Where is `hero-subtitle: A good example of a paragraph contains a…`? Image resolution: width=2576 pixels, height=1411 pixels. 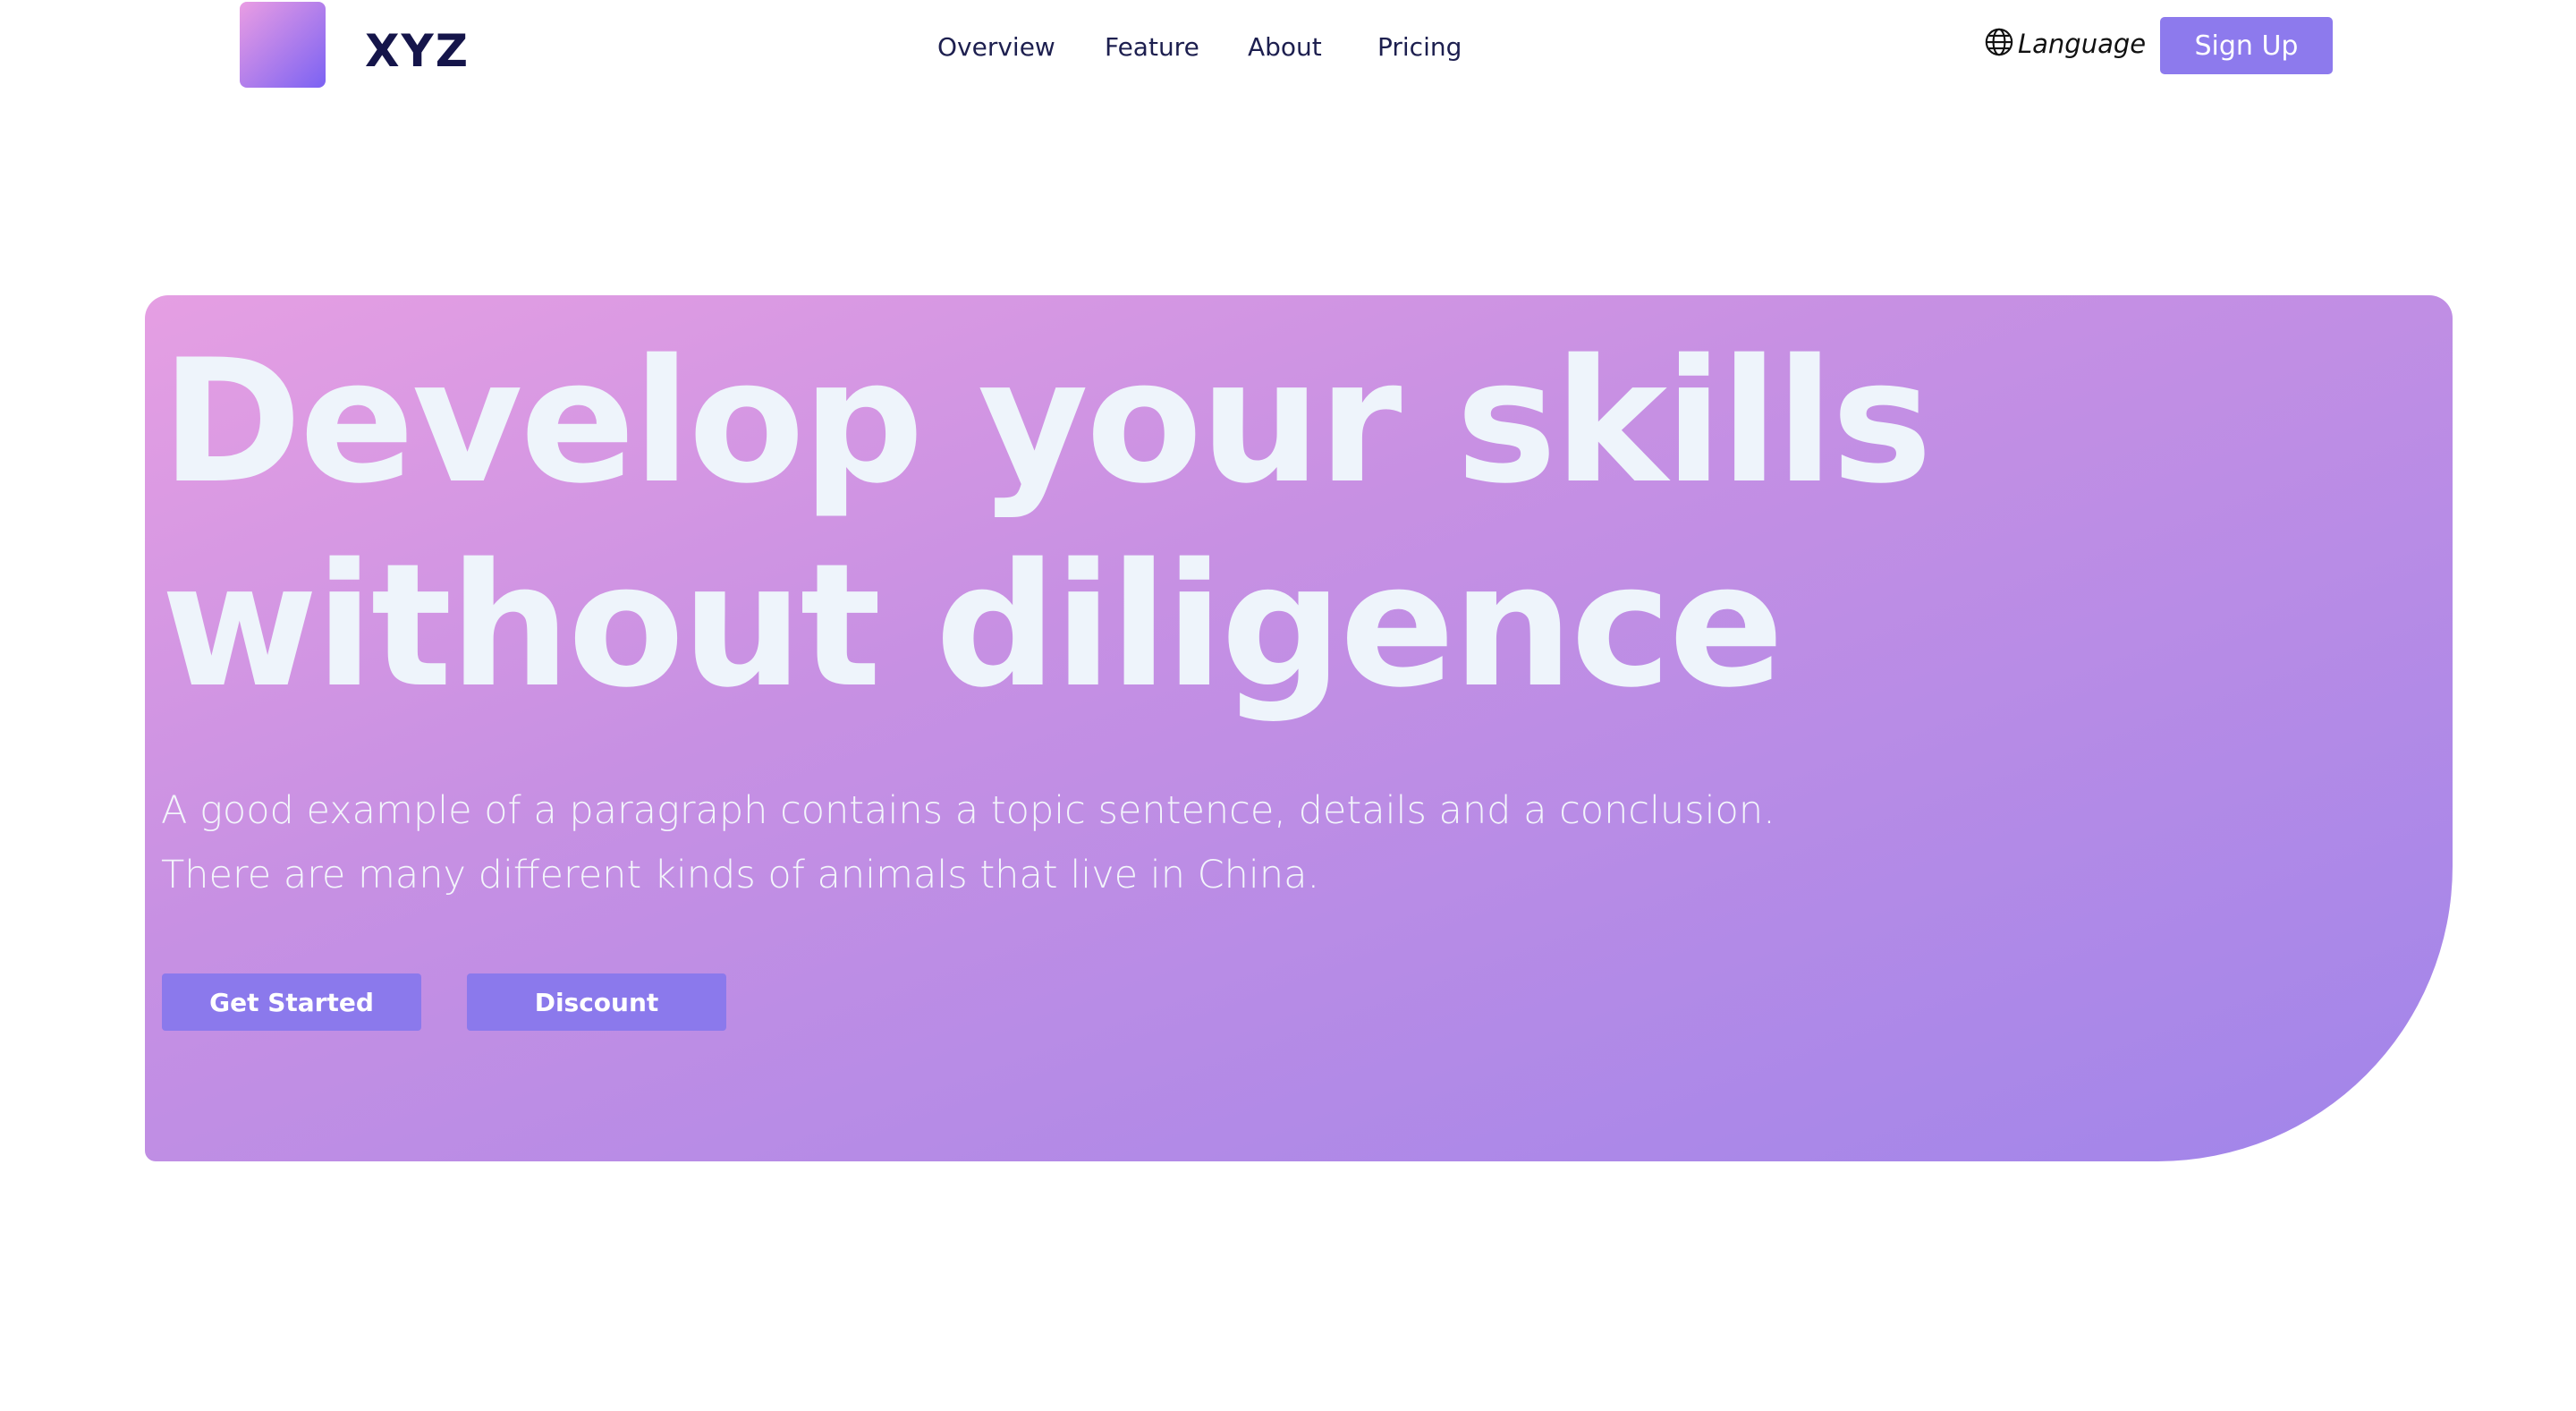
hero-subtitle: A good example of a paragraph contains a… is located at coordinates (968, 842).